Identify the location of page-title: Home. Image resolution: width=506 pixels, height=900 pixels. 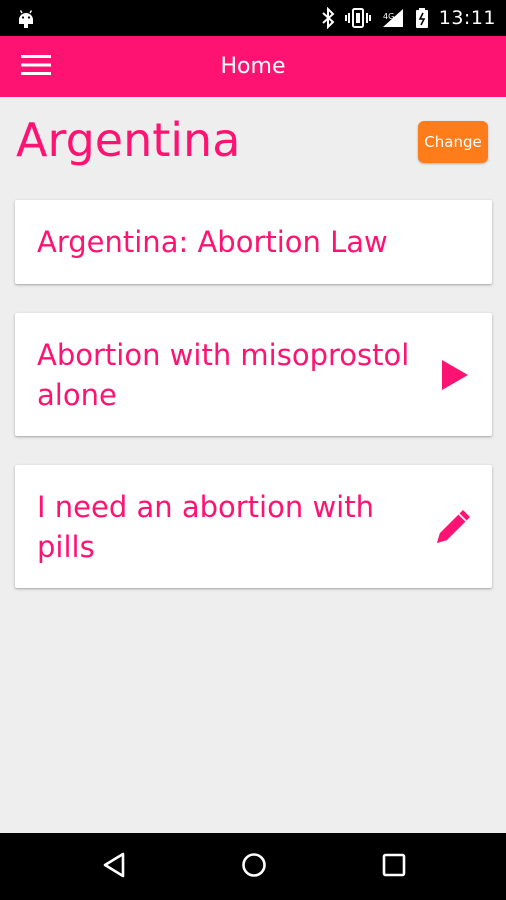
(253, 66).